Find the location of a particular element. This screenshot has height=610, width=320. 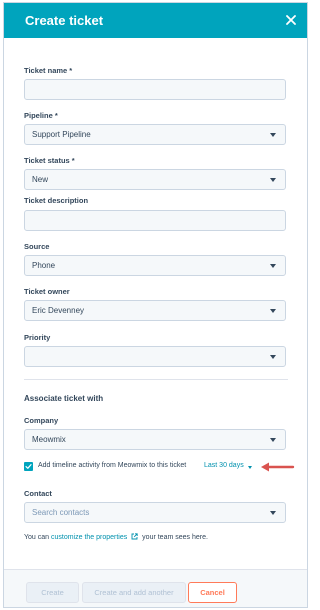

external-link-icon is located at coordinates (134, 537).